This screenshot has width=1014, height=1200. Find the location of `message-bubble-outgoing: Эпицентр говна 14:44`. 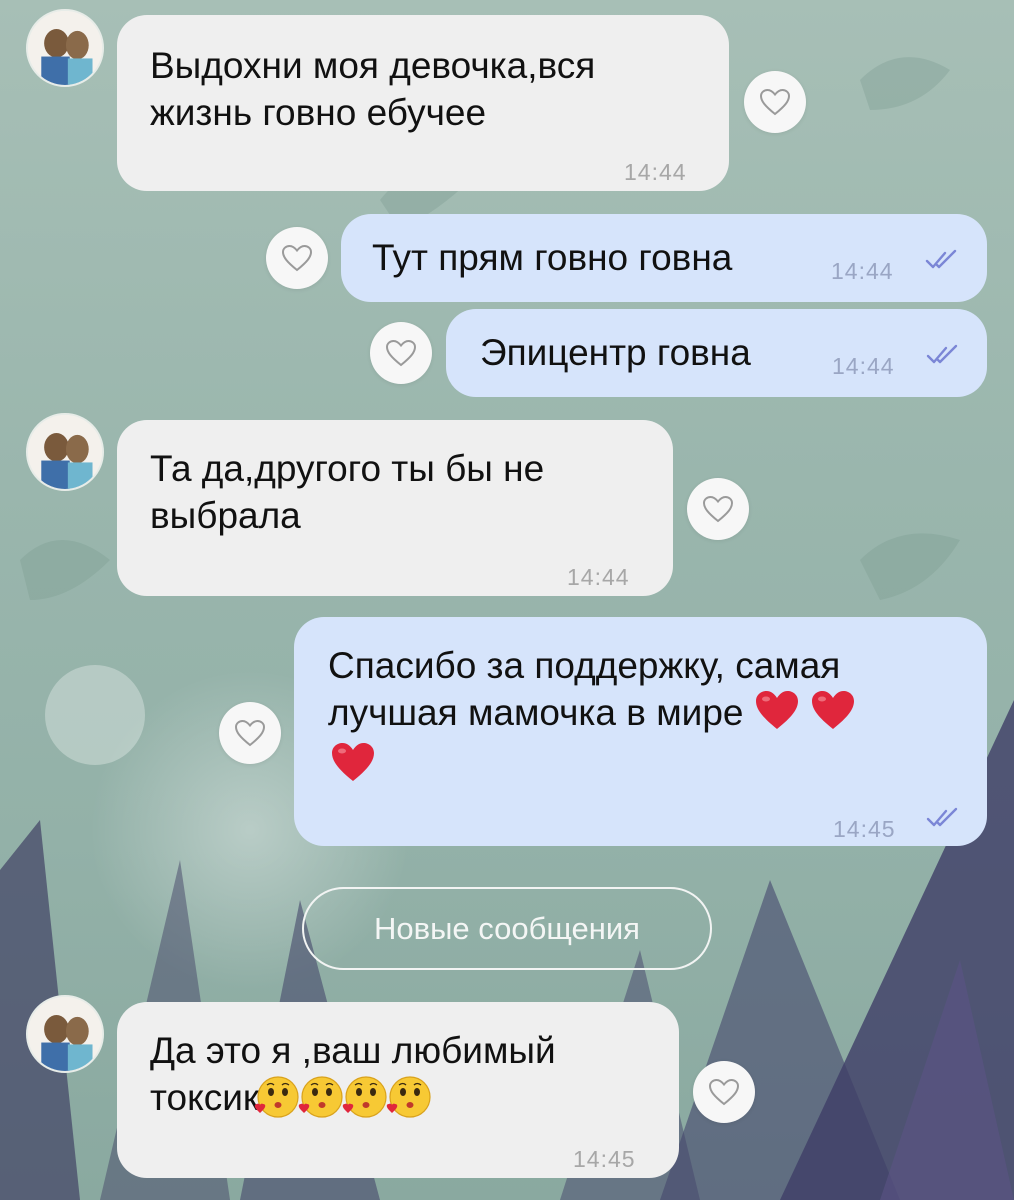

message-bubble-outgoing: Эпицентр говна 14:44 is located at coordinates (716, 353).